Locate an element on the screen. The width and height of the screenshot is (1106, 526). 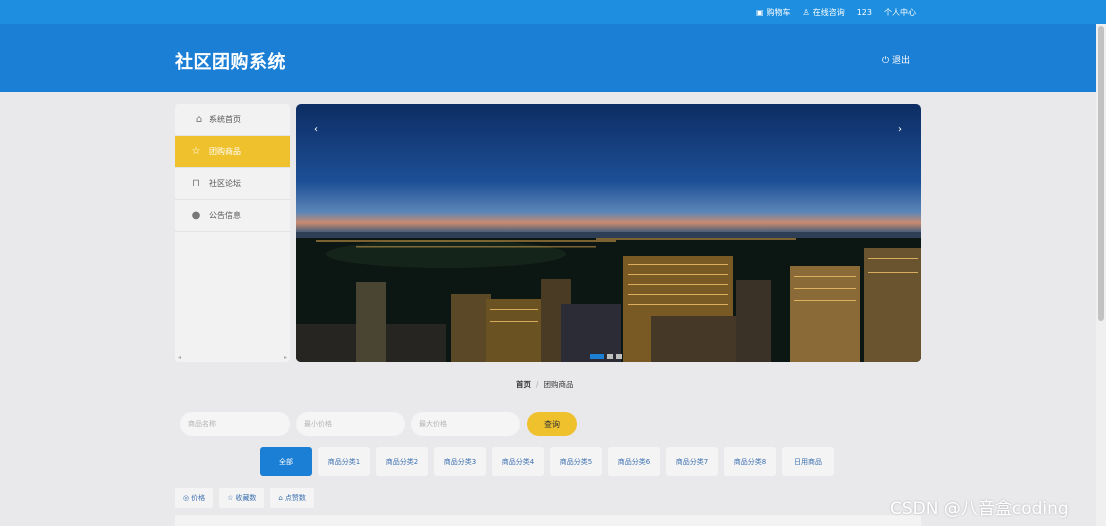
scrollbar-thumb is located at coordinates (1101, 173).